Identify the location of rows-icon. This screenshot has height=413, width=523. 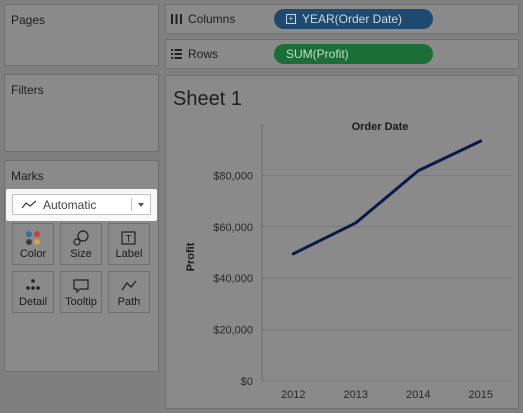
(176, 54).